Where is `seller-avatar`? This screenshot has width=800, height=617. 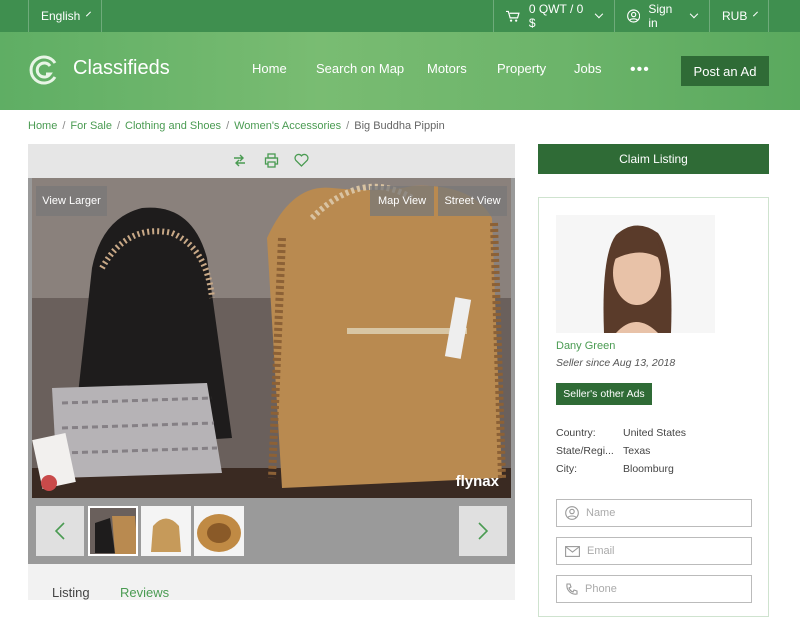
seller-avatar is located at coordinates (635, 274).